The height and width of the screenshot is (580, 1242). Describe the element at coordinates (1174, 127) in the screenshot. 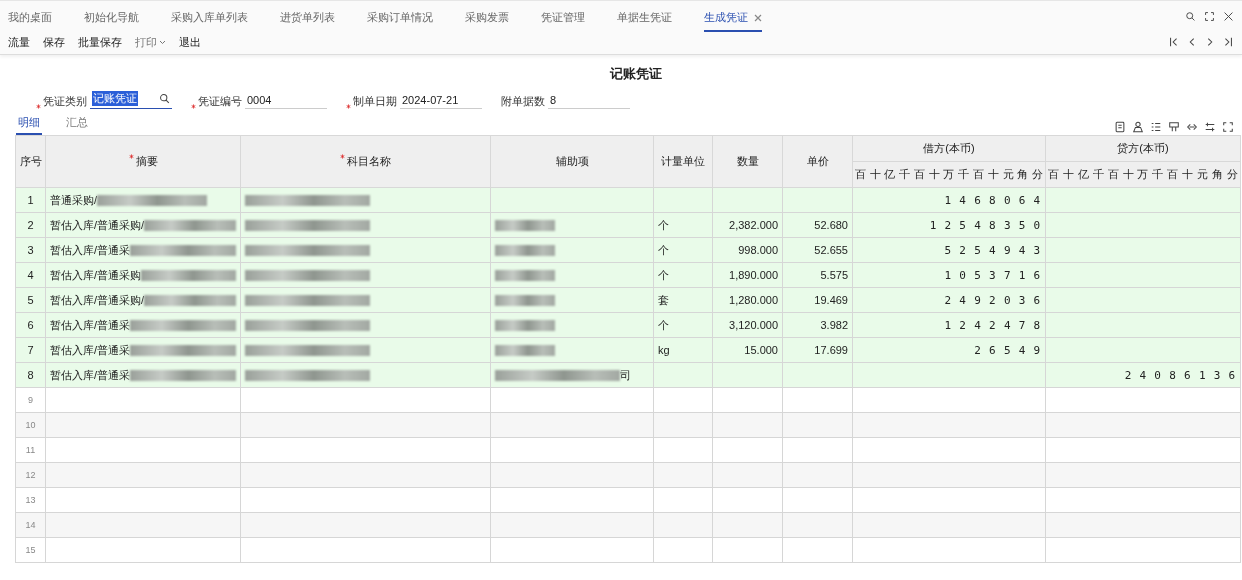

I see `layout-icon` at that location.